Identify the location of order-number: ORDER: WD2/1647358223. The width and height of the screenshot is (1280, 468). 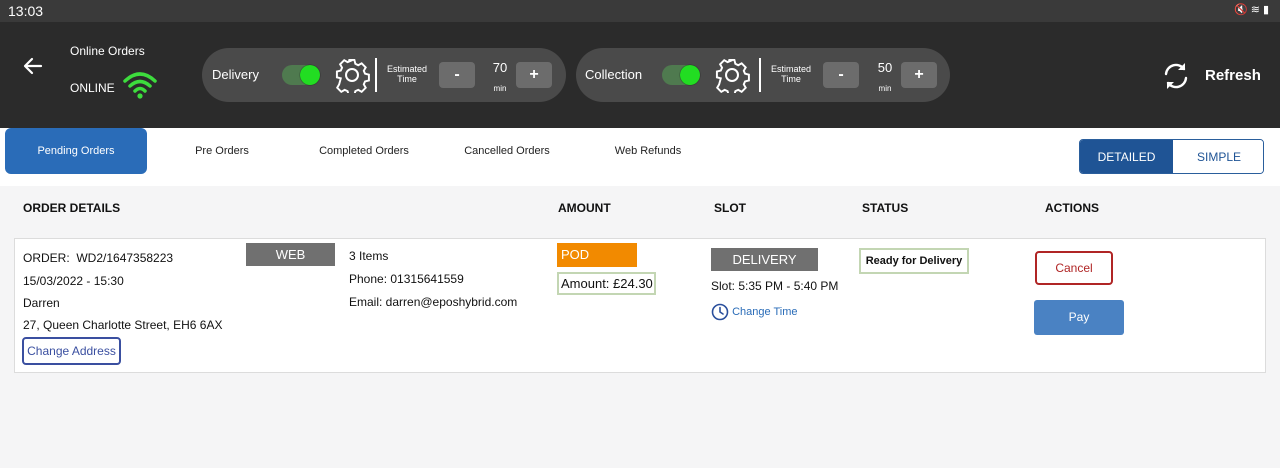
(98, 258).